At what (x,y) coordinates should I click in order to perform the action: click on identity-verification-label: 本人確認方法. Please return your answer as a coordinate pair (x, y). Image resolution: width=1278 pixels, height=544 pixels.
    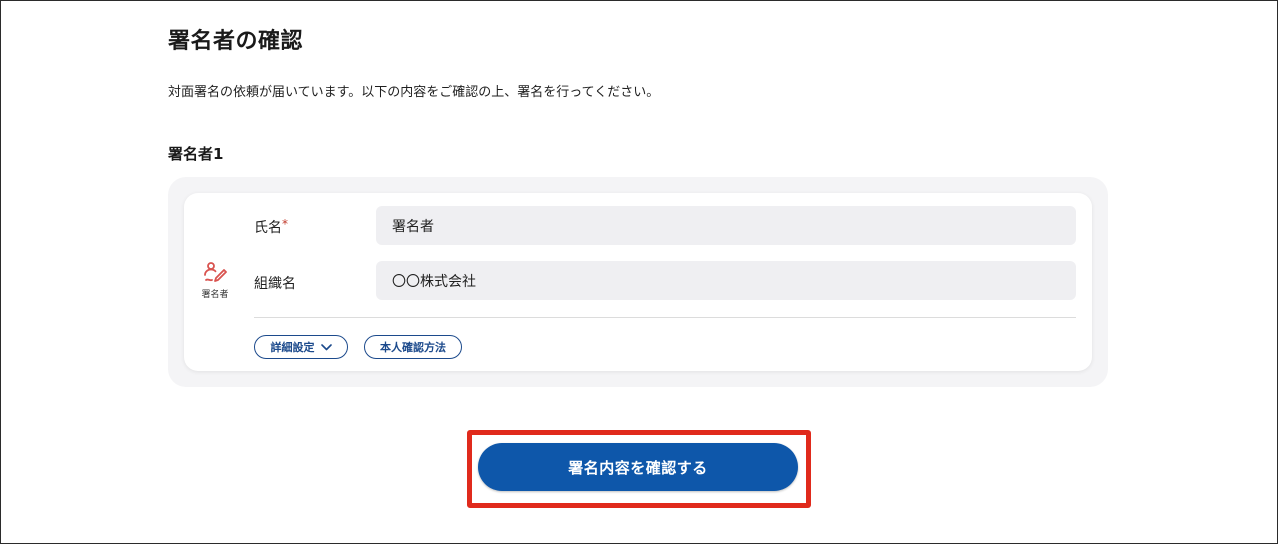
    Looking at the image, I should click on (413, 347).